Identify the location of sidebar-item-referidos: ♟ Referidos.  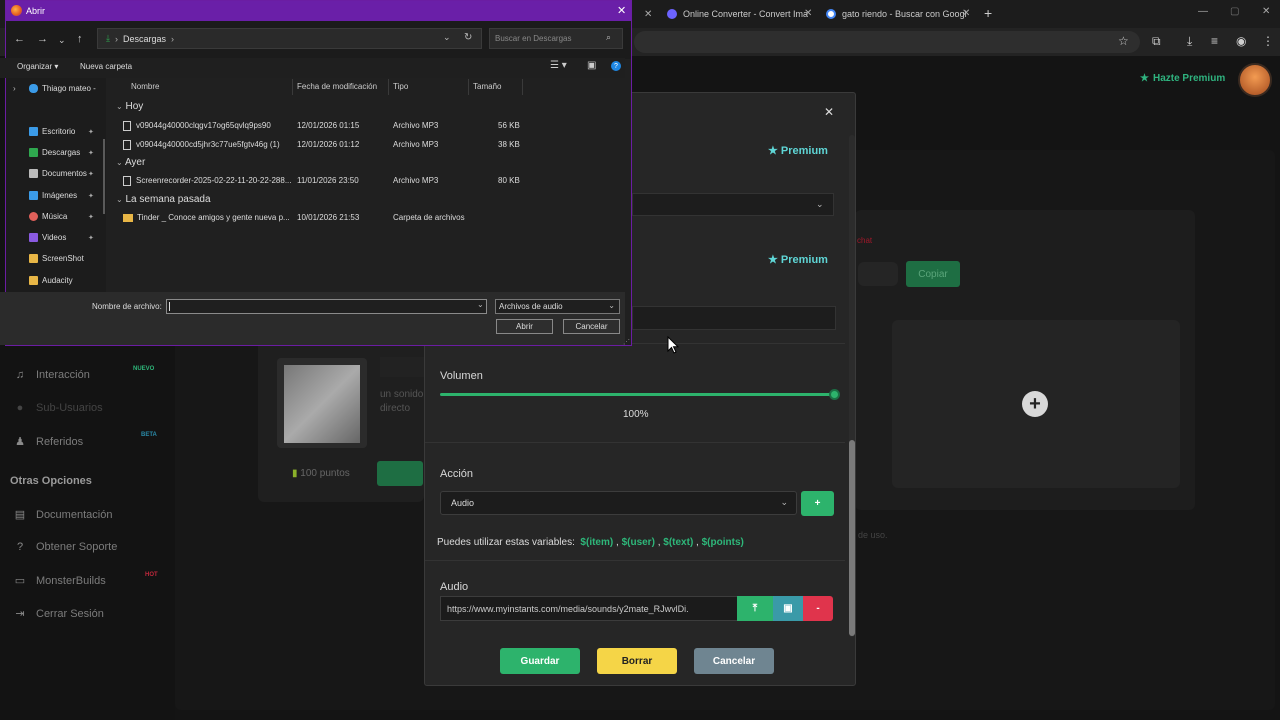
(48, 442).